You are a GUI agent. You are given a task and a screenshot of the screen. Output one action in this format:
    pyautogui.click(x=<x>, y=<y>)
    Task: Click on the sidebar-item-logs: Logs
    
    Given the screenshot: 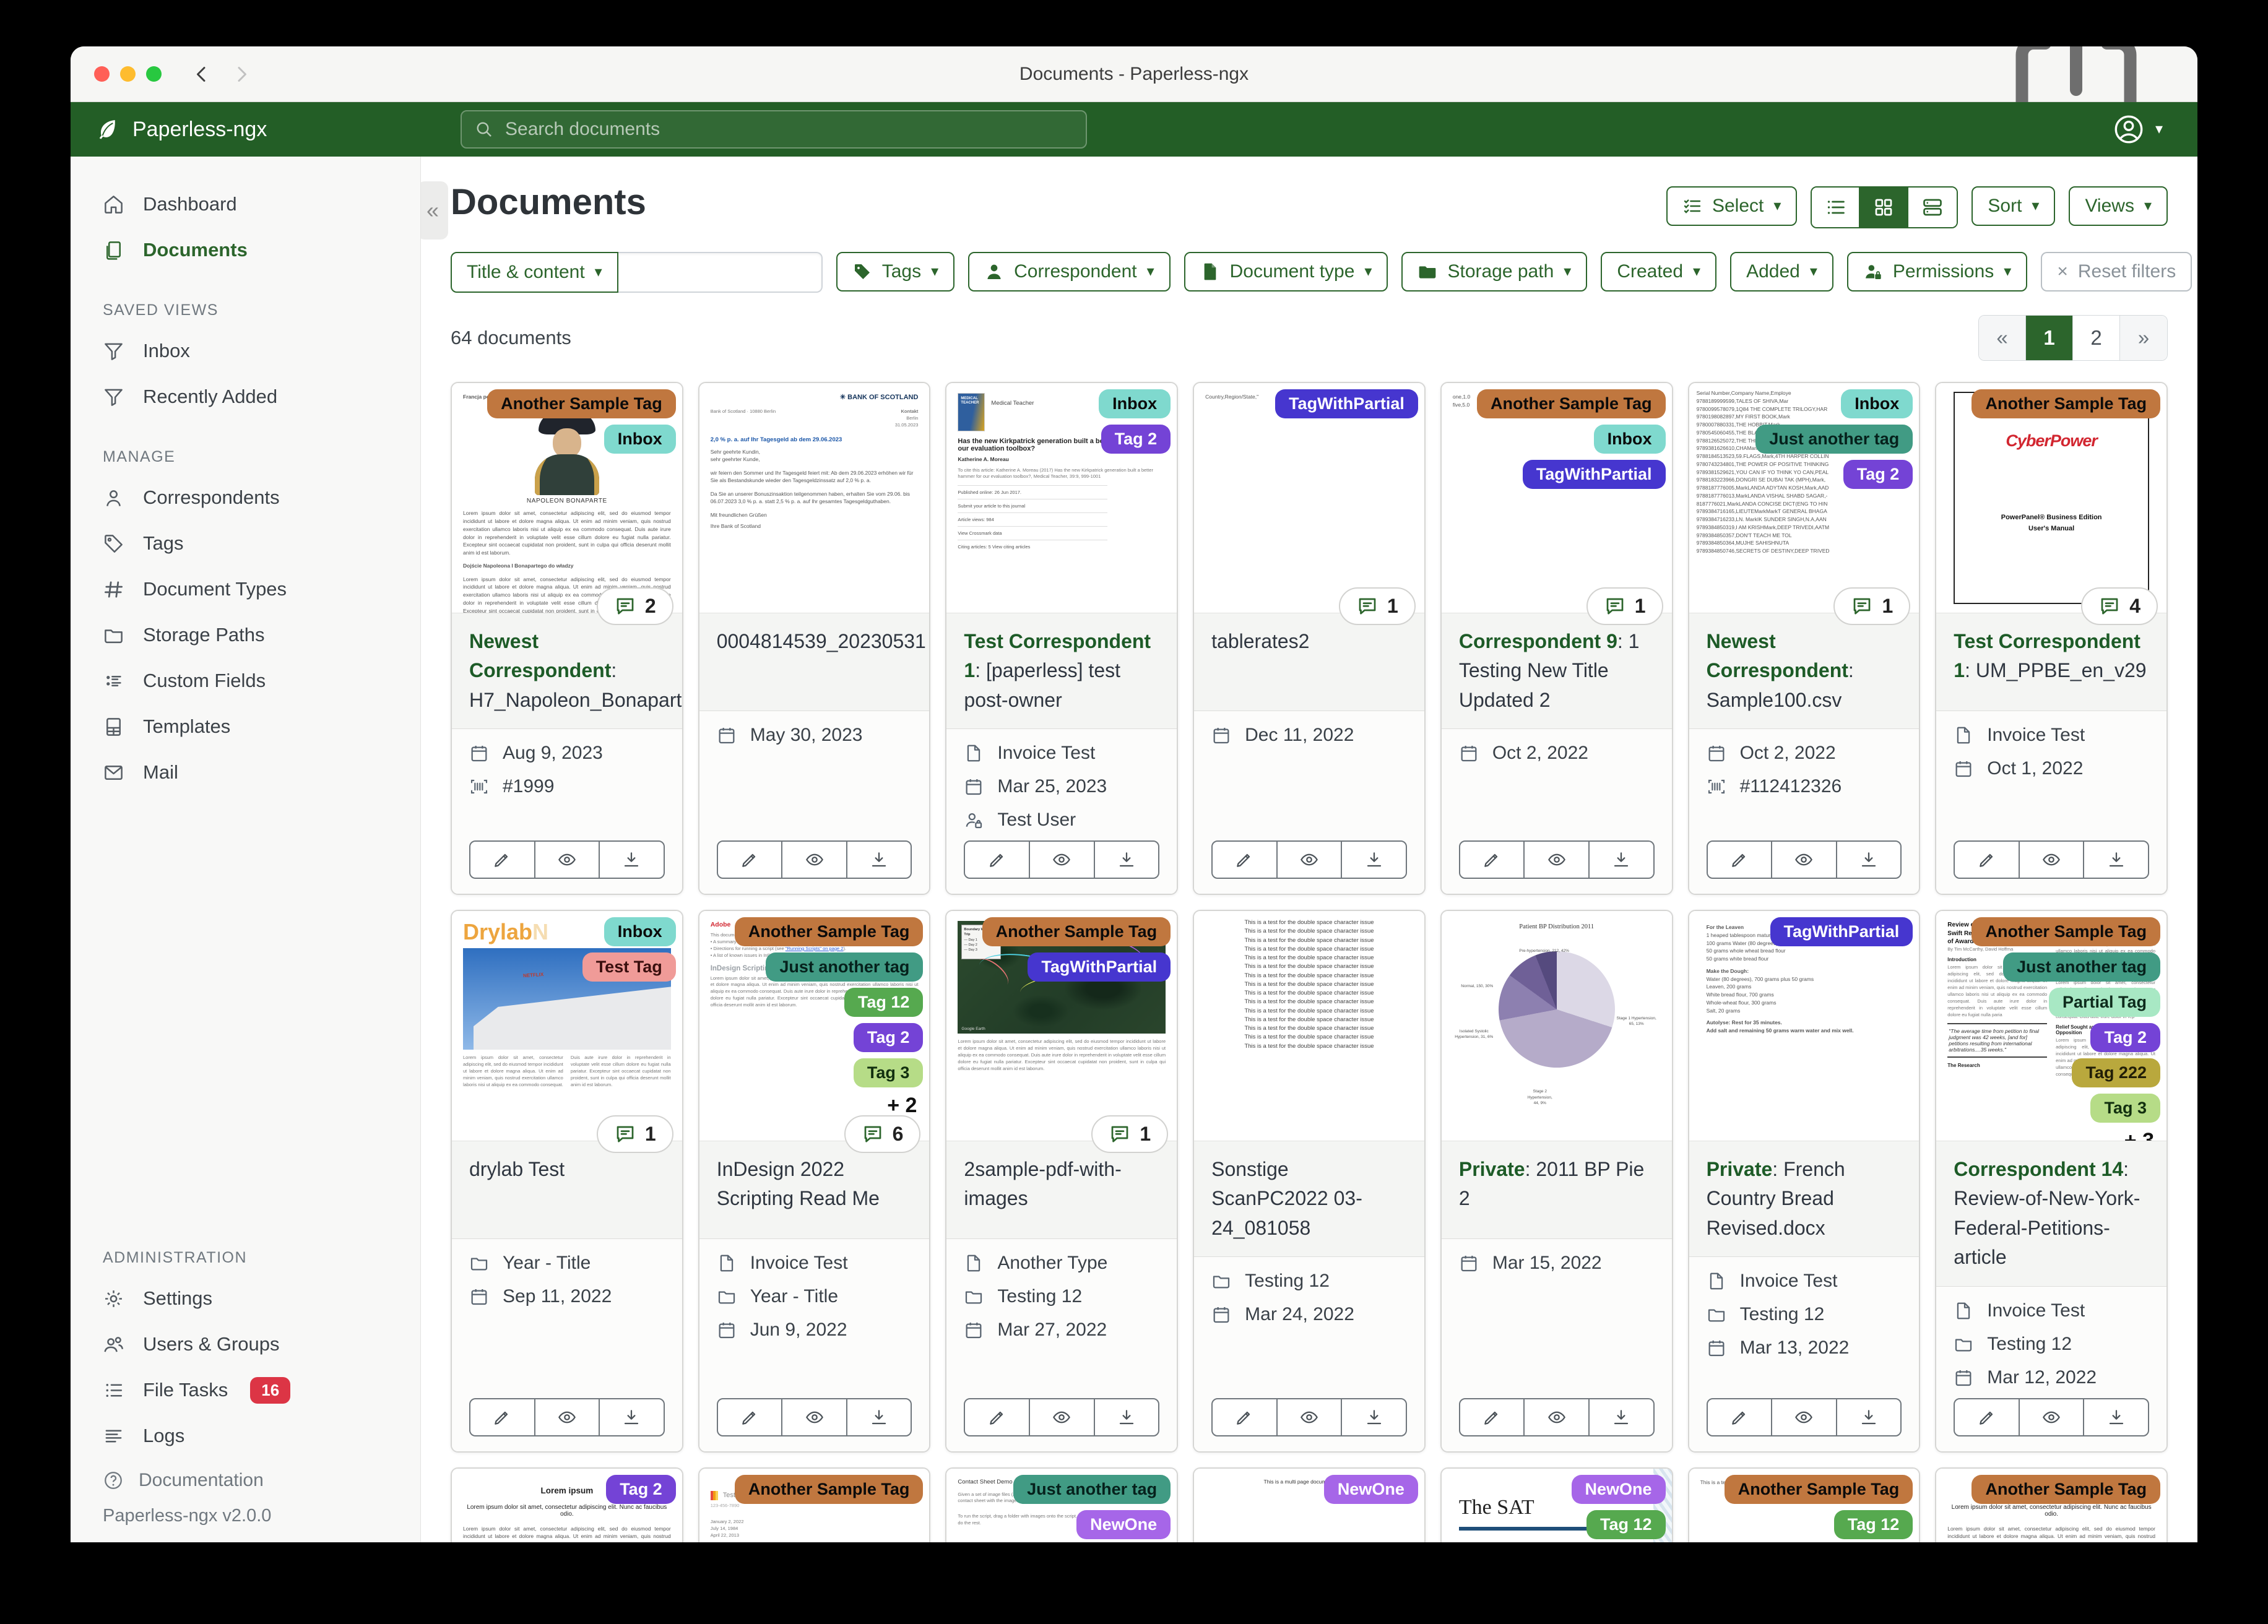 What is the action you would take?
    pyautogui.click(x=245, y=1436)
    